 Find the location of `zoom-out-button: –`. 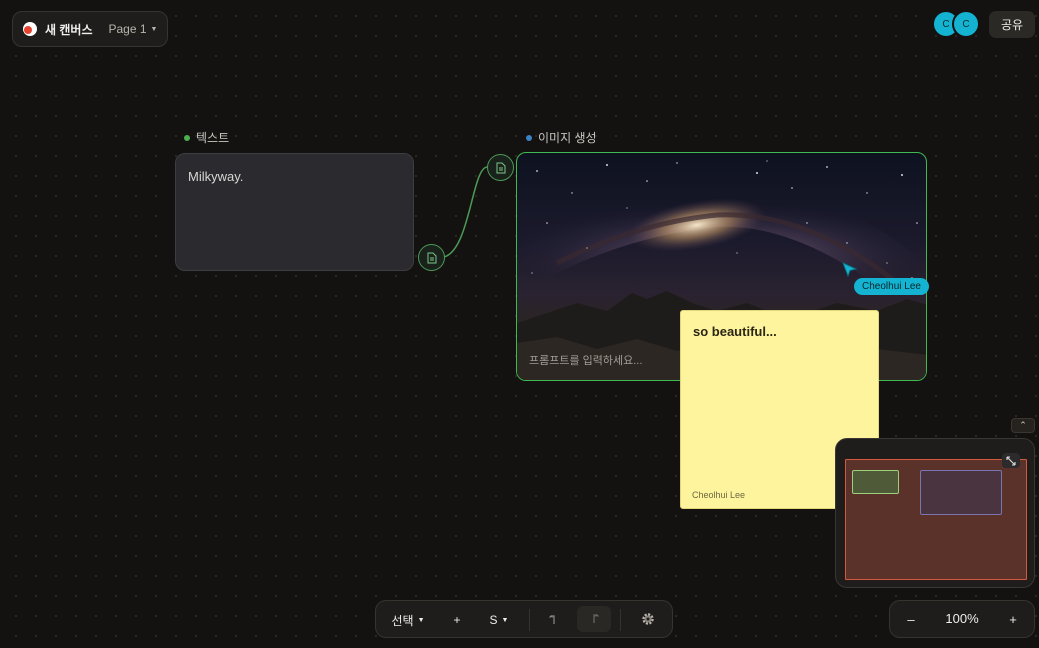

zoom-out-button: – is located at coordinates (911, 619).